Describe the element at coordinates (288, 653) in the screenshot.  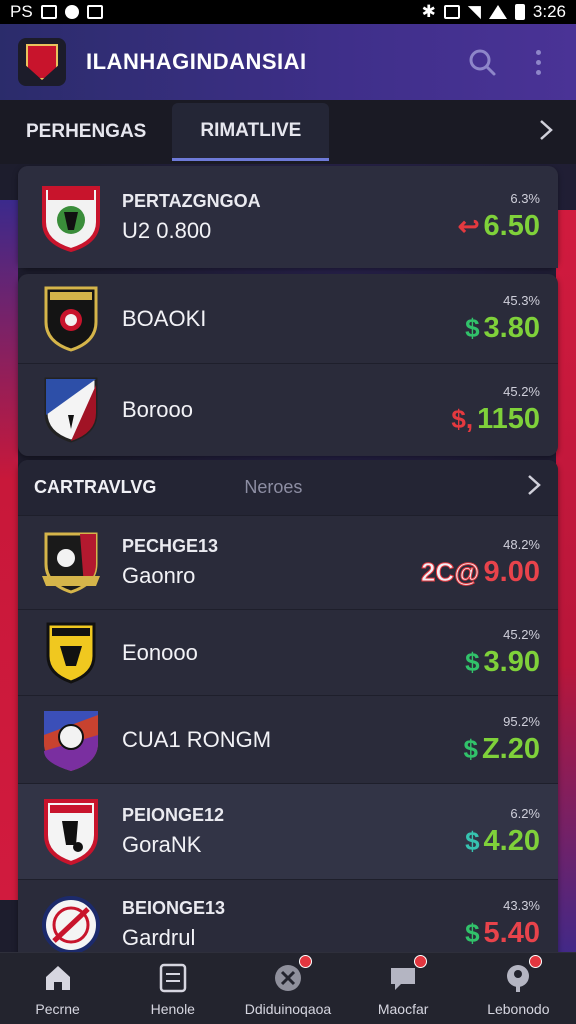
I see `match-row: Eonooo 45.2% $ 3.90` at that location.